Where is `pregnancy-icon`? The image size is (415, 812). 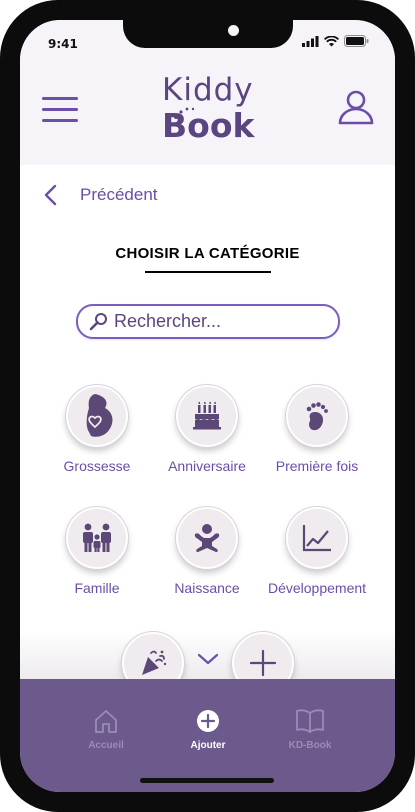
pregnancy-icon is located at coordinates (99, 415).